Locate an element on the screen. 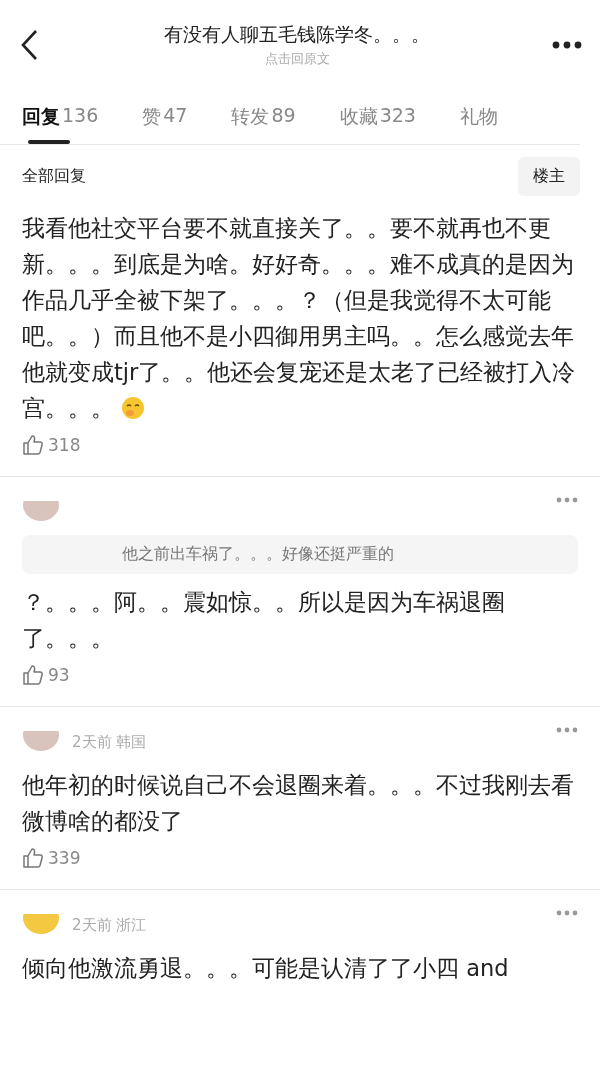 This screenshot has height=1065, width=600. quoted-reply: 他之前出车祸了。。。好像还挺严重的 is located at coordinates (300, 554).